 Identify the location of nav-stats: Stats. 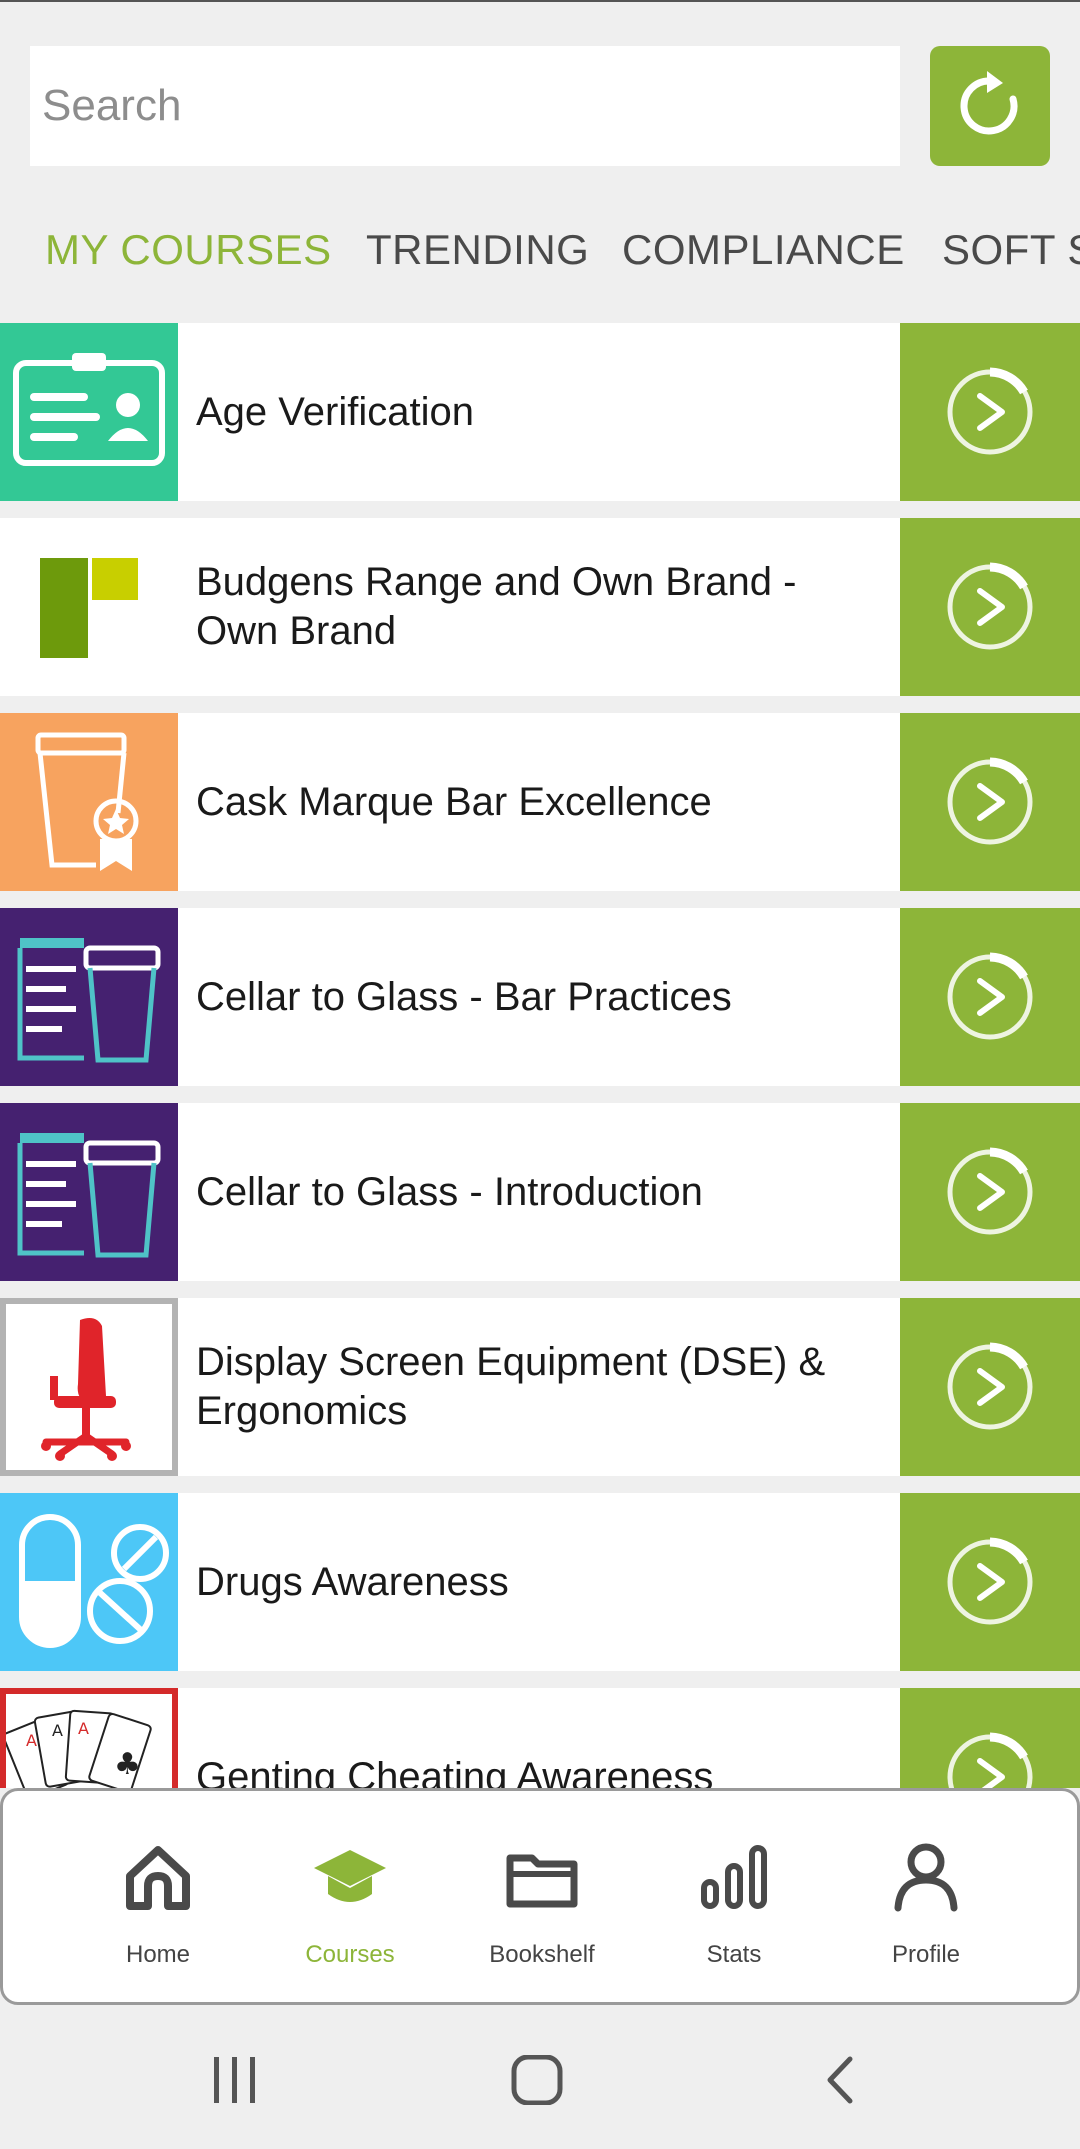
(734, 1896).